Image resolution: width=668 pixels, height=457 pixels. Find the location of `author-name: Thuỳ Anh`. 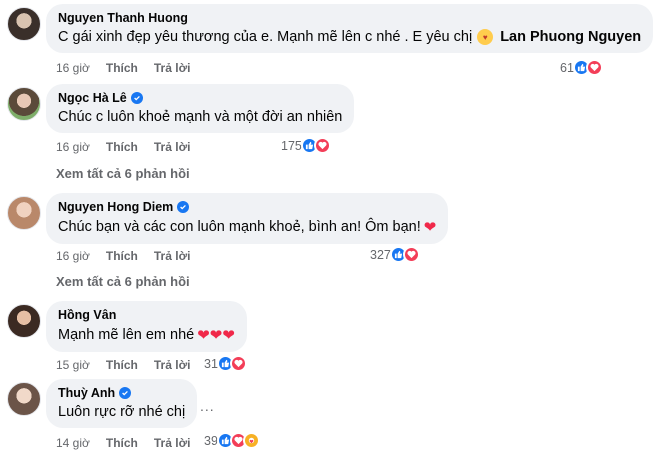

author-name: Thuỳ Anh is located at coordinates (121, 393).